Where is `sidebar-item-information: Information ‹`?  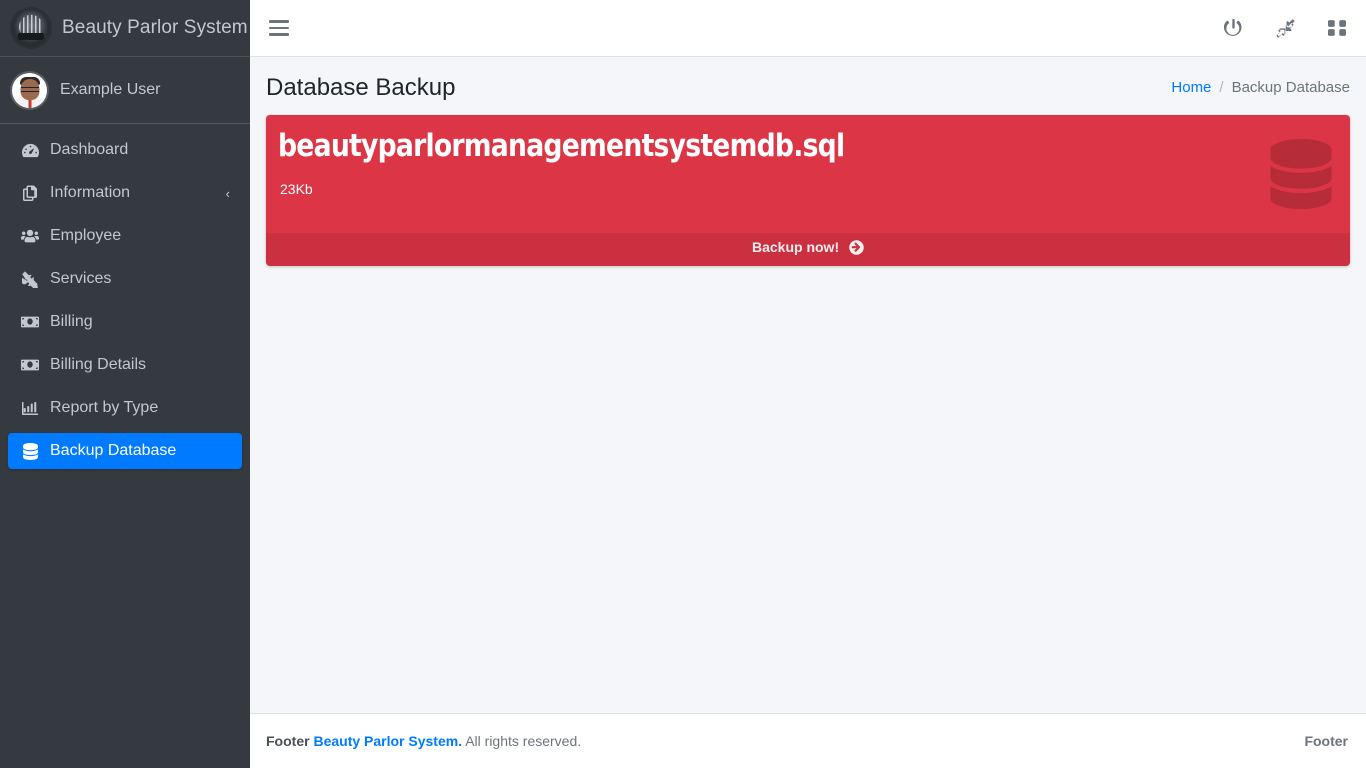
sidebar-item-information: Information ‹ is located at coordinates (125, 193).